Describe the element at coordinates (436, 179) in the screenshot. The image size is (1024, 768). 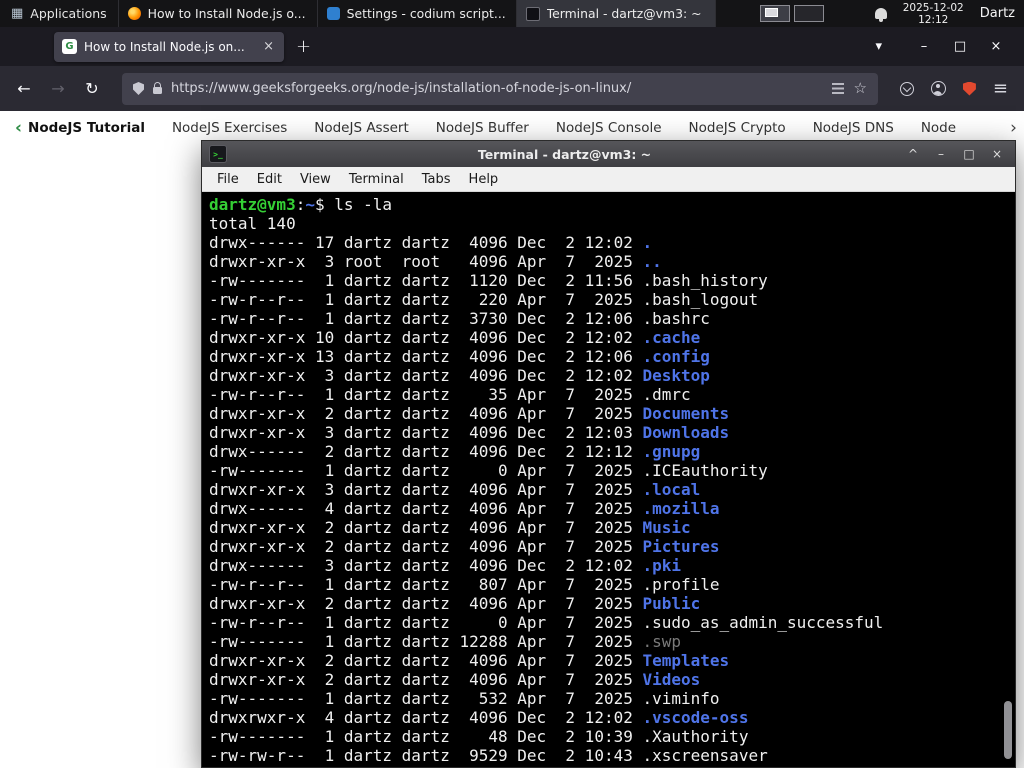
I see `terminal-menu-item: Tabs` at that location.